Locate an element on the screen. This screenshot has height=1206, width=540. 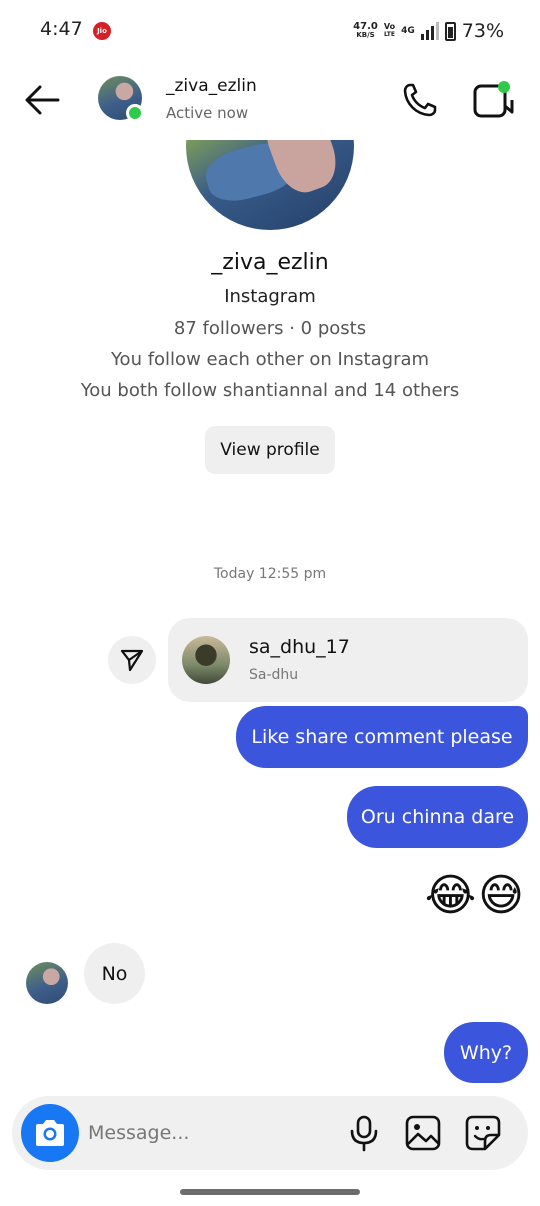
network-speed: 47.0 KB/S is located at coordinates (365, 31).